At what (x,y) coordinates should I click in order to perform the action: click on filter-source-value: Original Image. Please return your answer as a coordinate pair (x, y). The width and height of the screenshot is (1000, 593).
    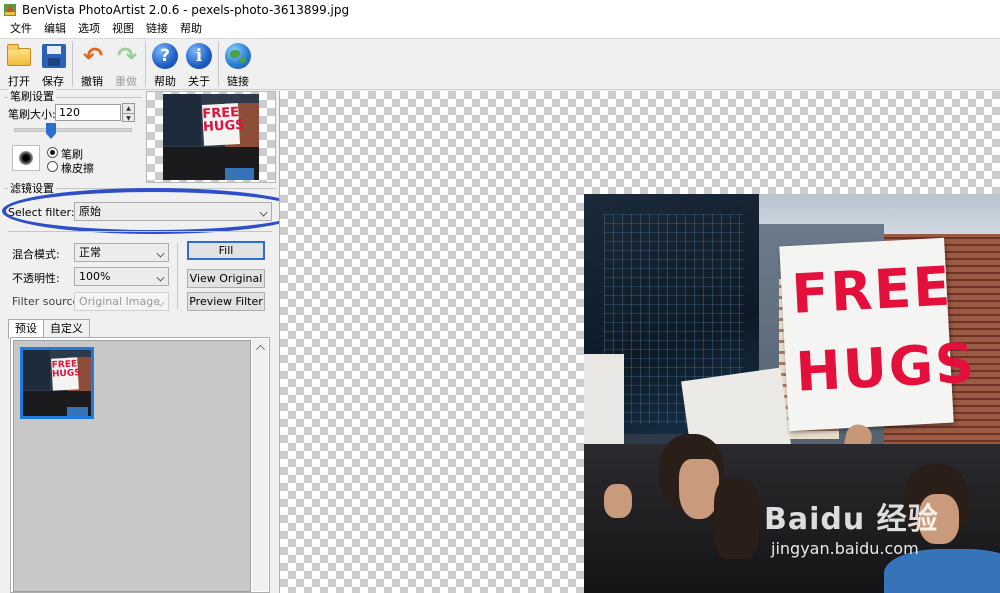
    Looking at the image, I should click on (119, 301).